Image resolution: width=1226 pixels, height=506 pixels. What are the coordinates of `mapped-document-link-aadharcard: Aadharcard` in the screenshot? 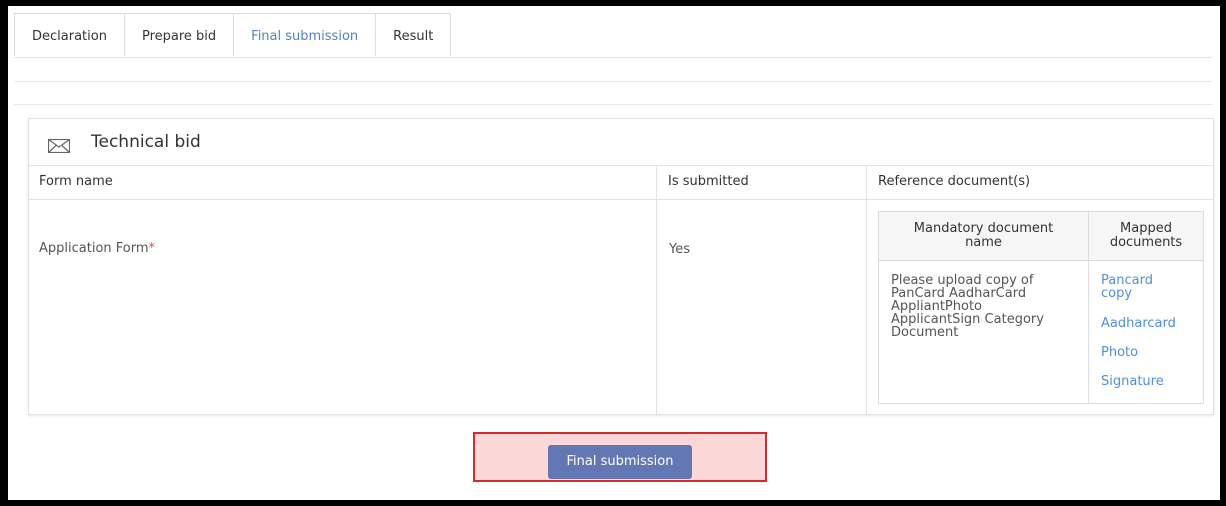 It's located at (1138, 323).